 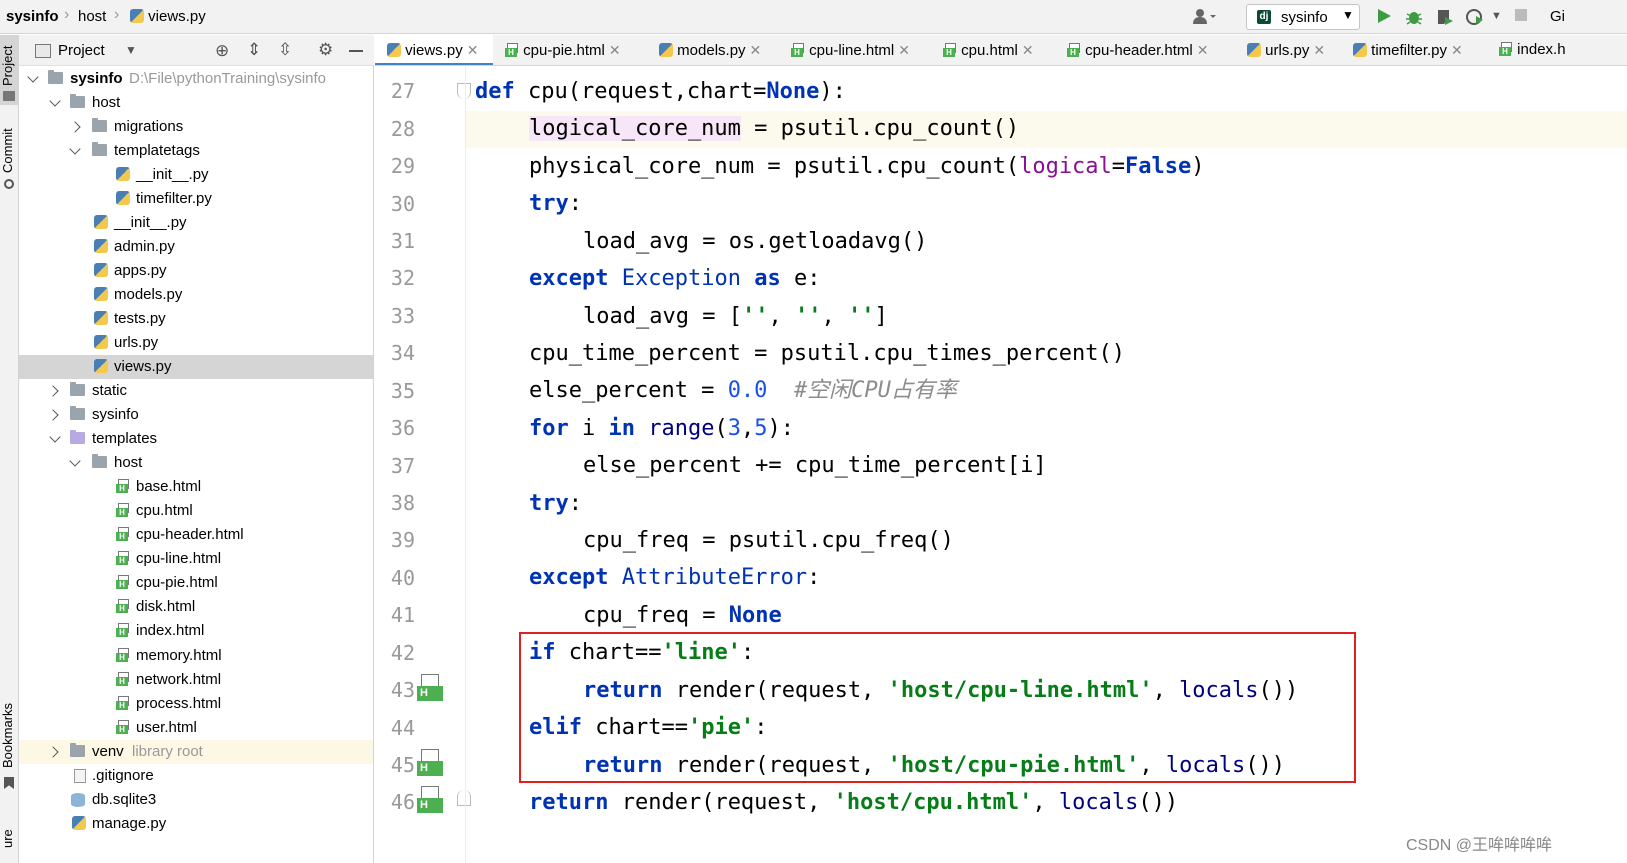 I want to click on tree-item-migrations: migrations, so click(x=196, y=127).